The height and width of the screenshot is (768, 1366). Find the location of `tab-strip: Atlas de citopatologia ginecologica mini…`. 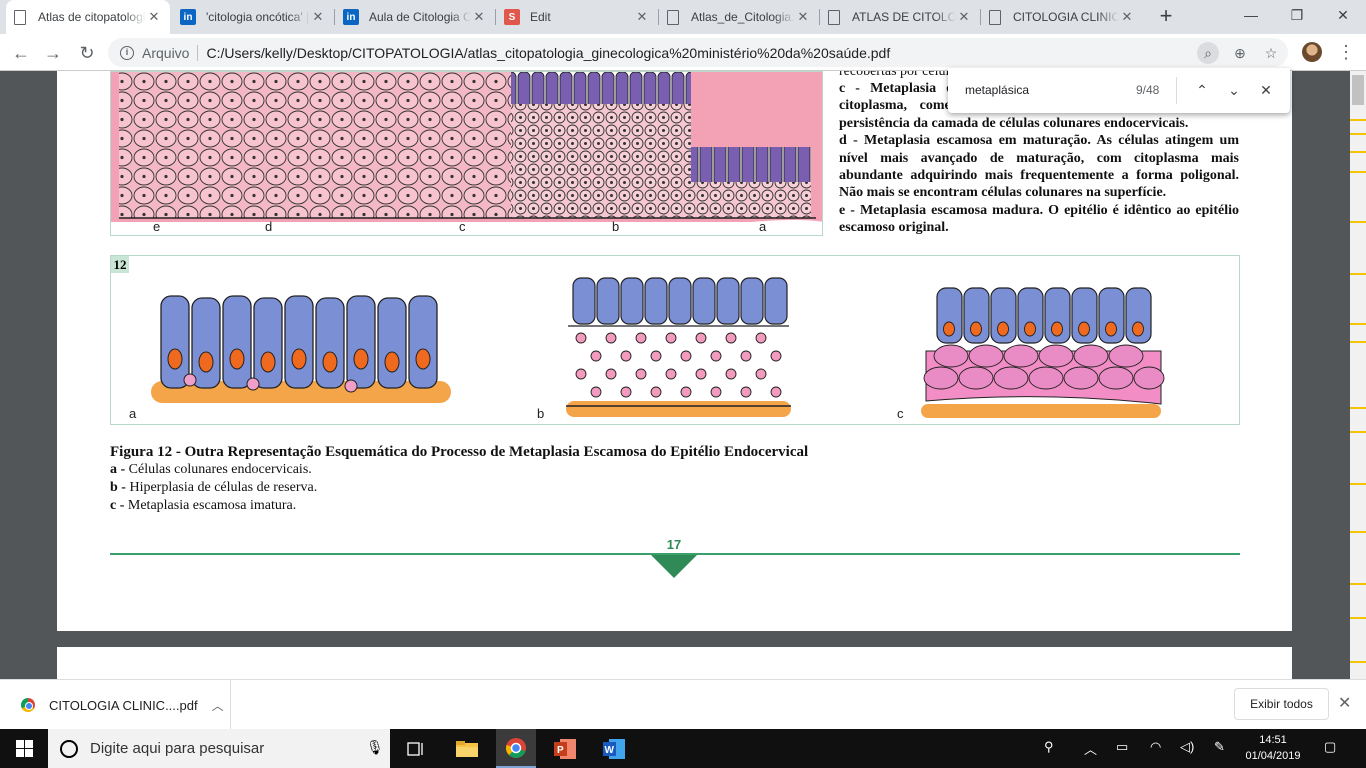

tab-strip: Atlas de citopatologia ginecologica mini… is located at coordinates (683, 17).